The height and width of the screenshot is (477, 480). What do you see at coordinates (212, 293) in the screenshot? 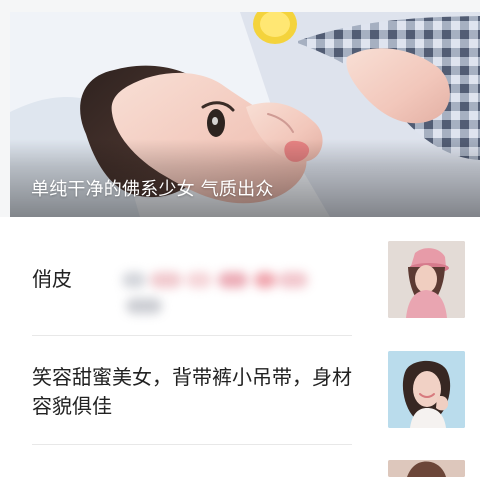
I see `blurred-title-mask` at bounding box center [212, 293].